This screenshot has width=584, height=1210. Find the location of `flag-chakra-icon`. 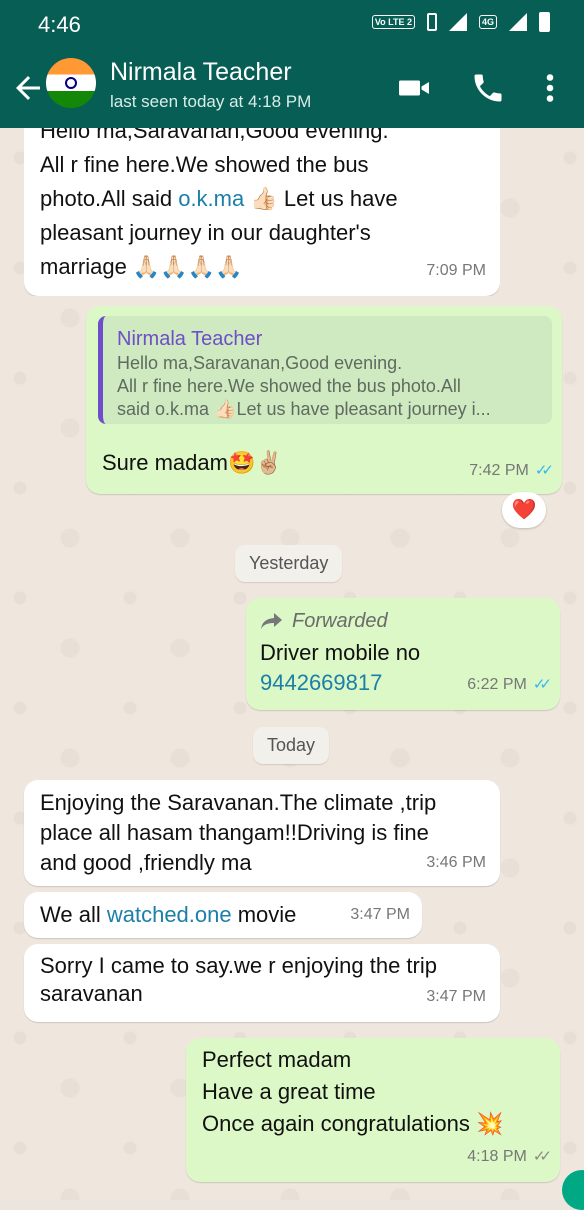

flag-chakra-icon is located at coordinates (71, 83).